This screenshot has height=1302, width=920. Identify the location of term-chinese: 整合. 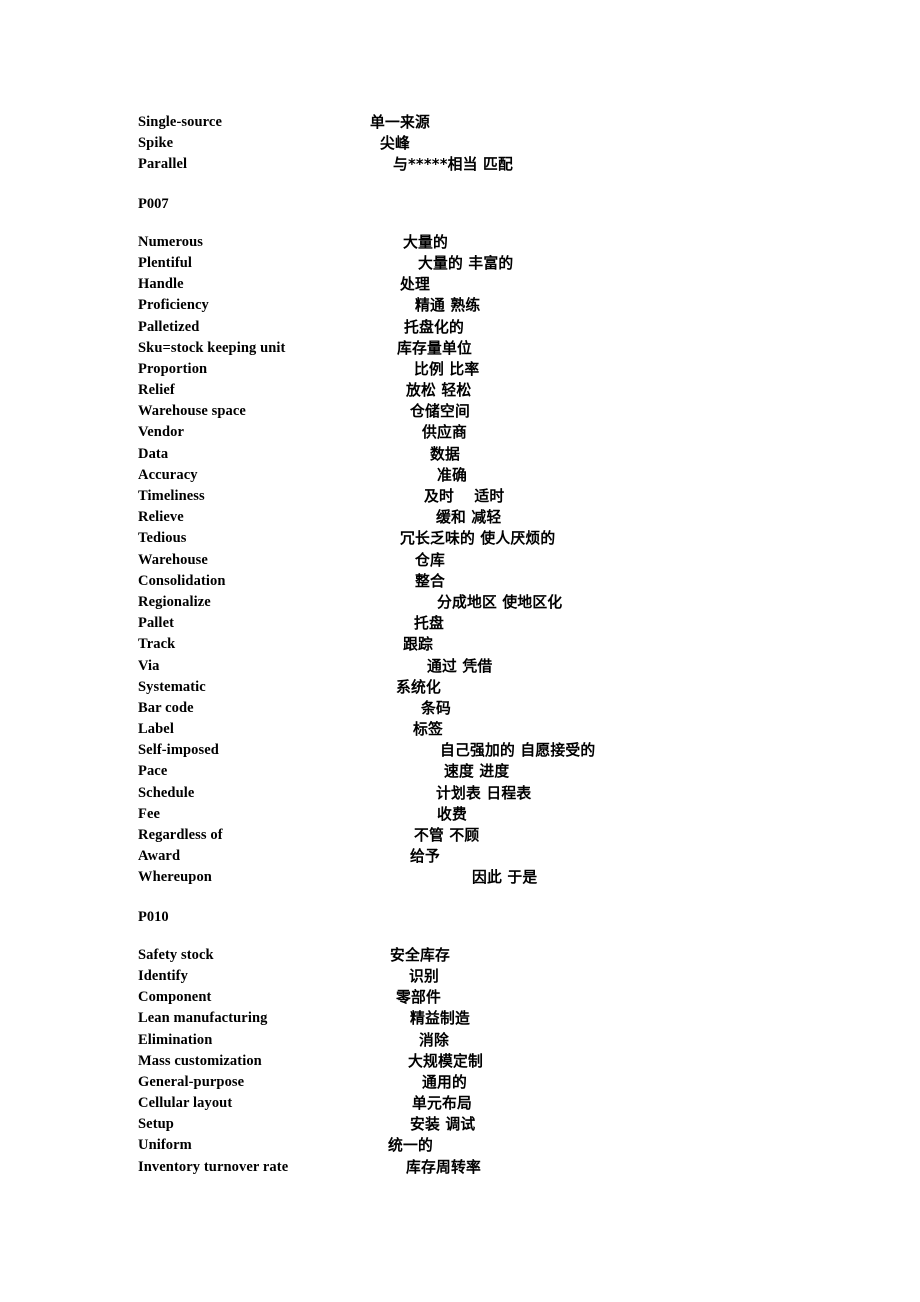
(430, 581).